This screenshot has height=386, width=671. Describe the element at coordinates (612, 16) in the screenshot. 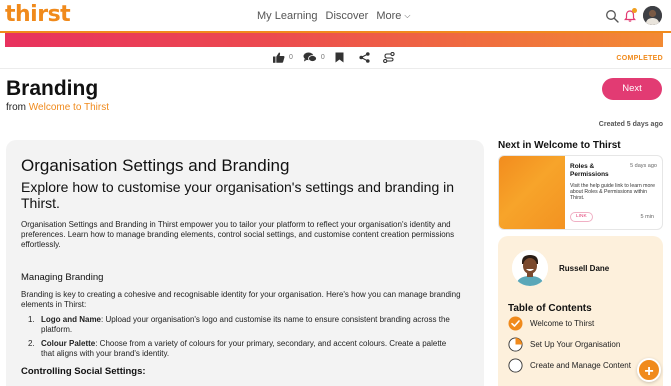

I see `search-icon` at that location.